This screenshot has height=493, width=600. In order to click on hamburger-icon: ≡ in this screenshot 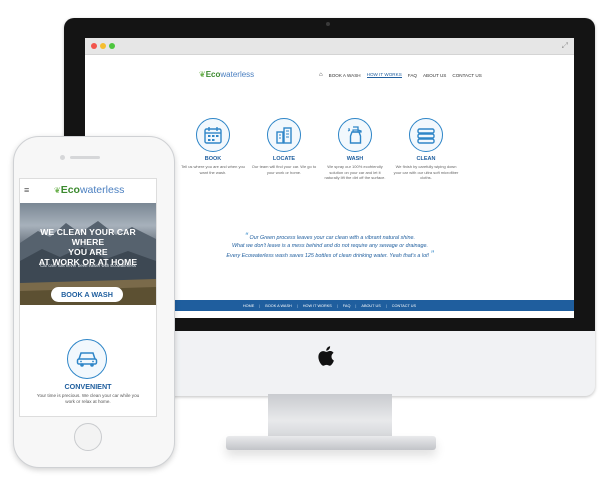, I will do `click(26, 190)`.